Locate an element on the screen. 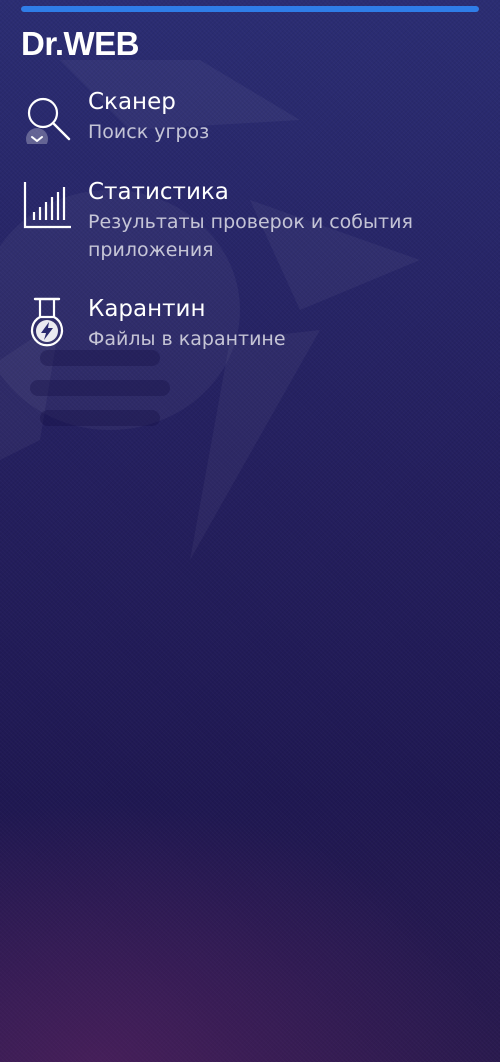  menu-item-title: Сканер is located at coordinates (132, 102).